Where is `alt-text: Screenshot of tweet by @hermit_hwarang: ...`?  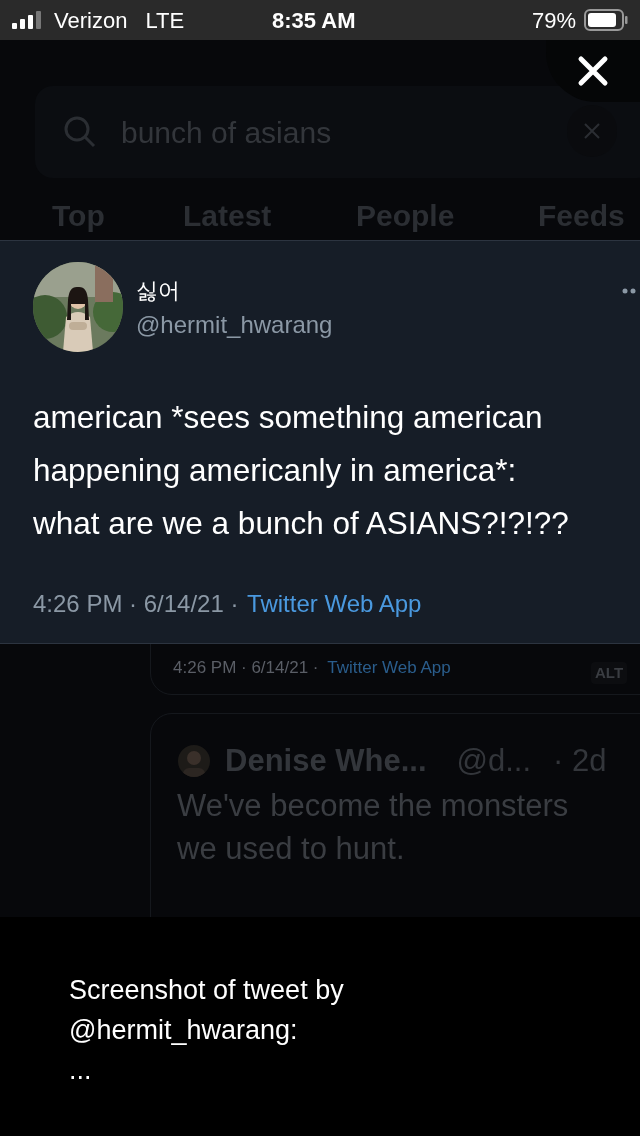 alt-text: Screenshot of tweet by @hermit_hwarang: ... is located at coordinates (207, 1030).